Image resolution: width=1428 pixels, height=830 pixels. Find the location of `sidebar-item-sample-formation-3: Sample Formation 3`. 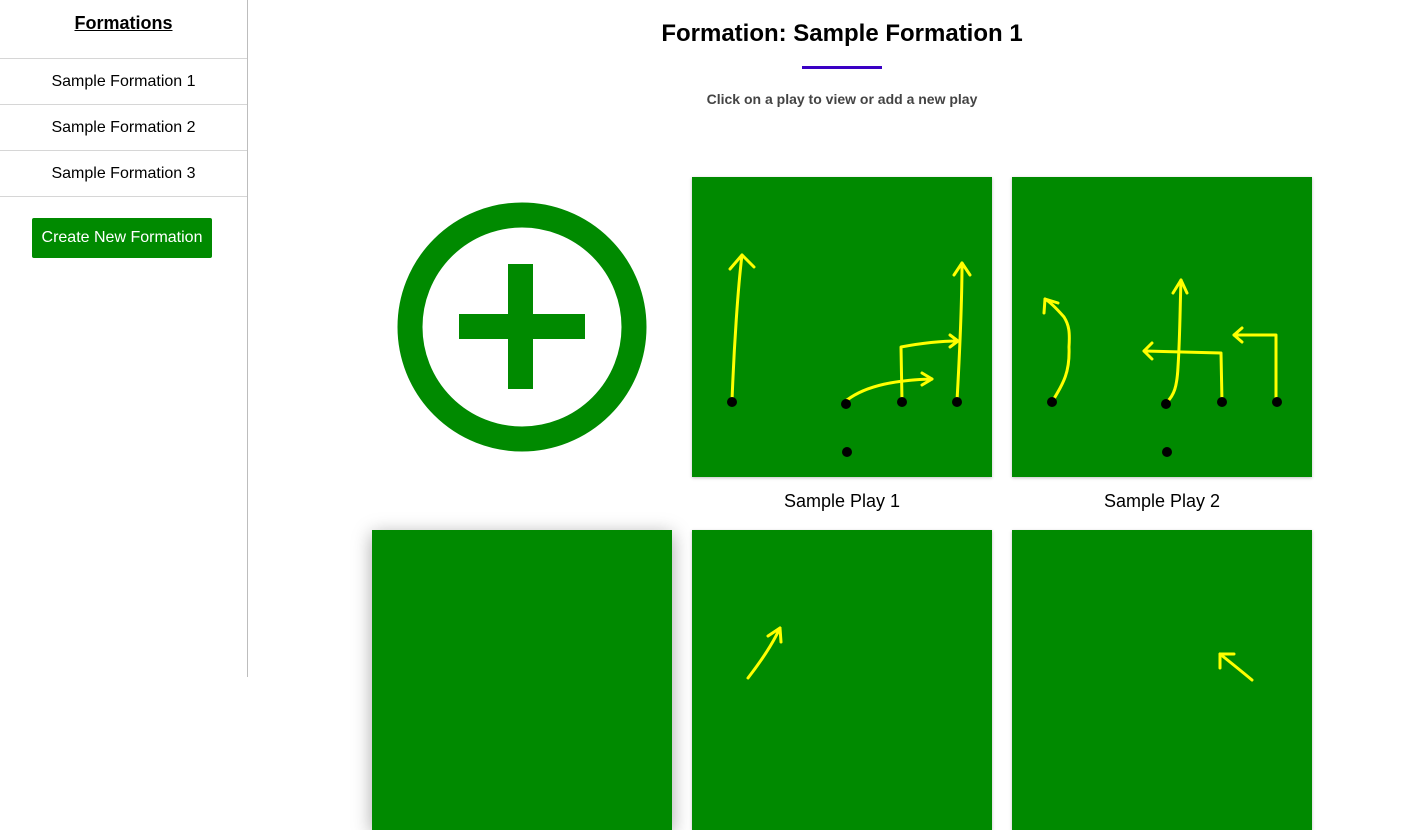

sidebar-item-sample-formation-3: Sample Formation 3 is located at coordinates (123, 174).